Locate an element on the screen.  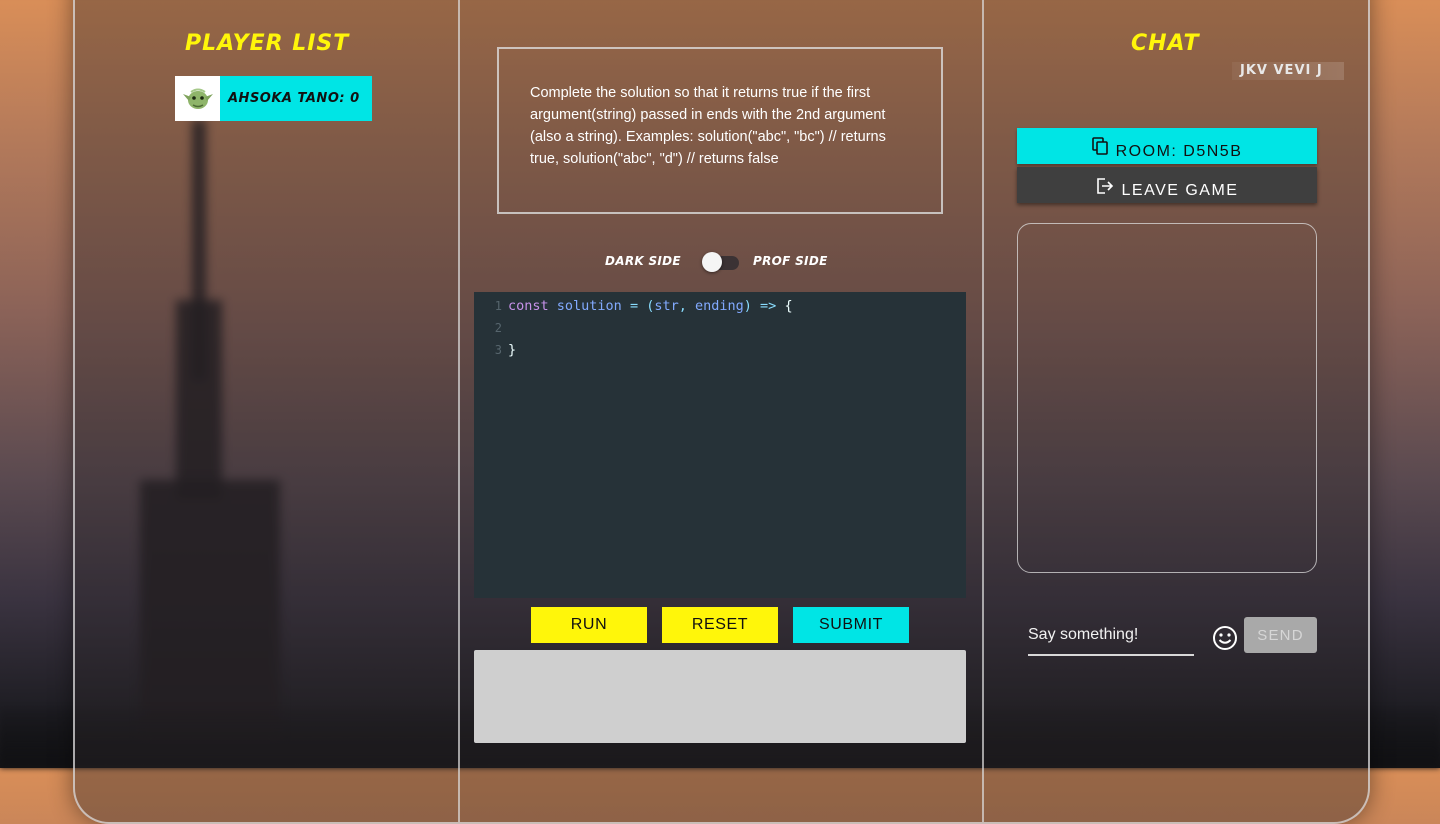
dark-side-label: DARK SIDE is located at coordinates (643, 261).